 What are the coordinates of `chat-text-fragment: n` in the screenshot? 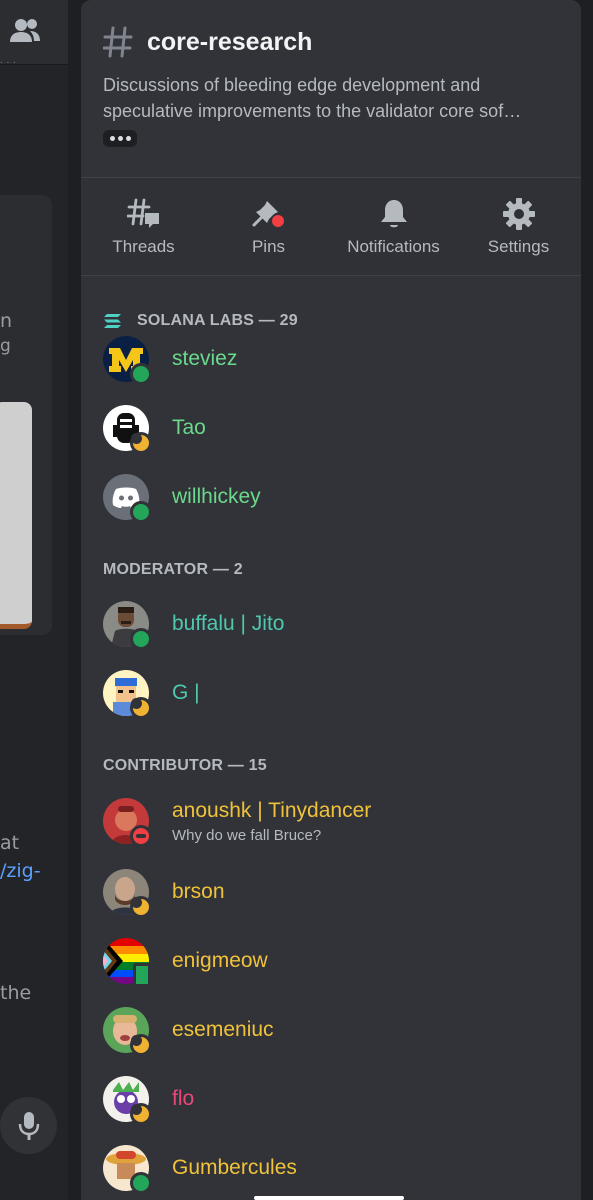 It's located at (6, 321).